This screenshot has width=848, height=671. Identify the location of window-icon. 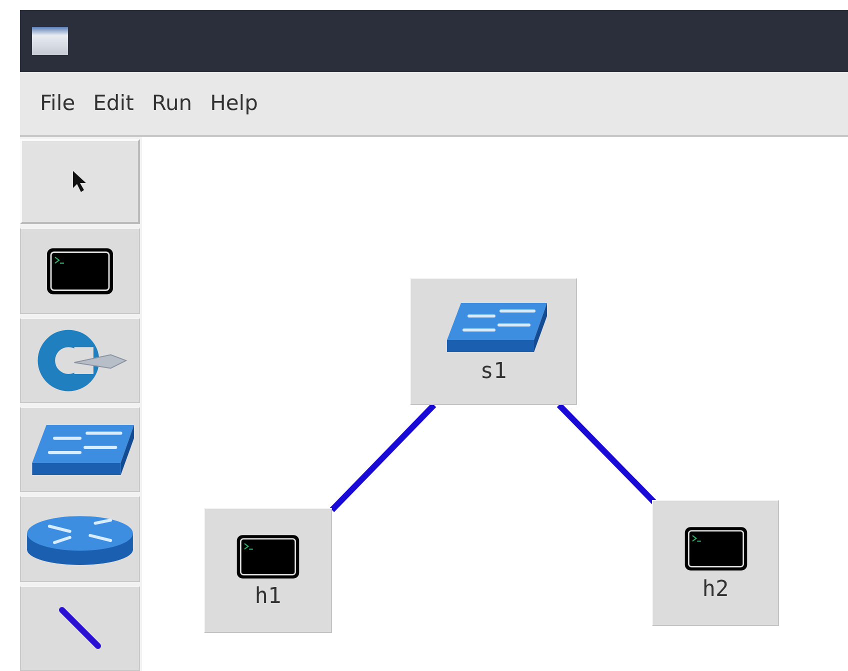
(50, 41).